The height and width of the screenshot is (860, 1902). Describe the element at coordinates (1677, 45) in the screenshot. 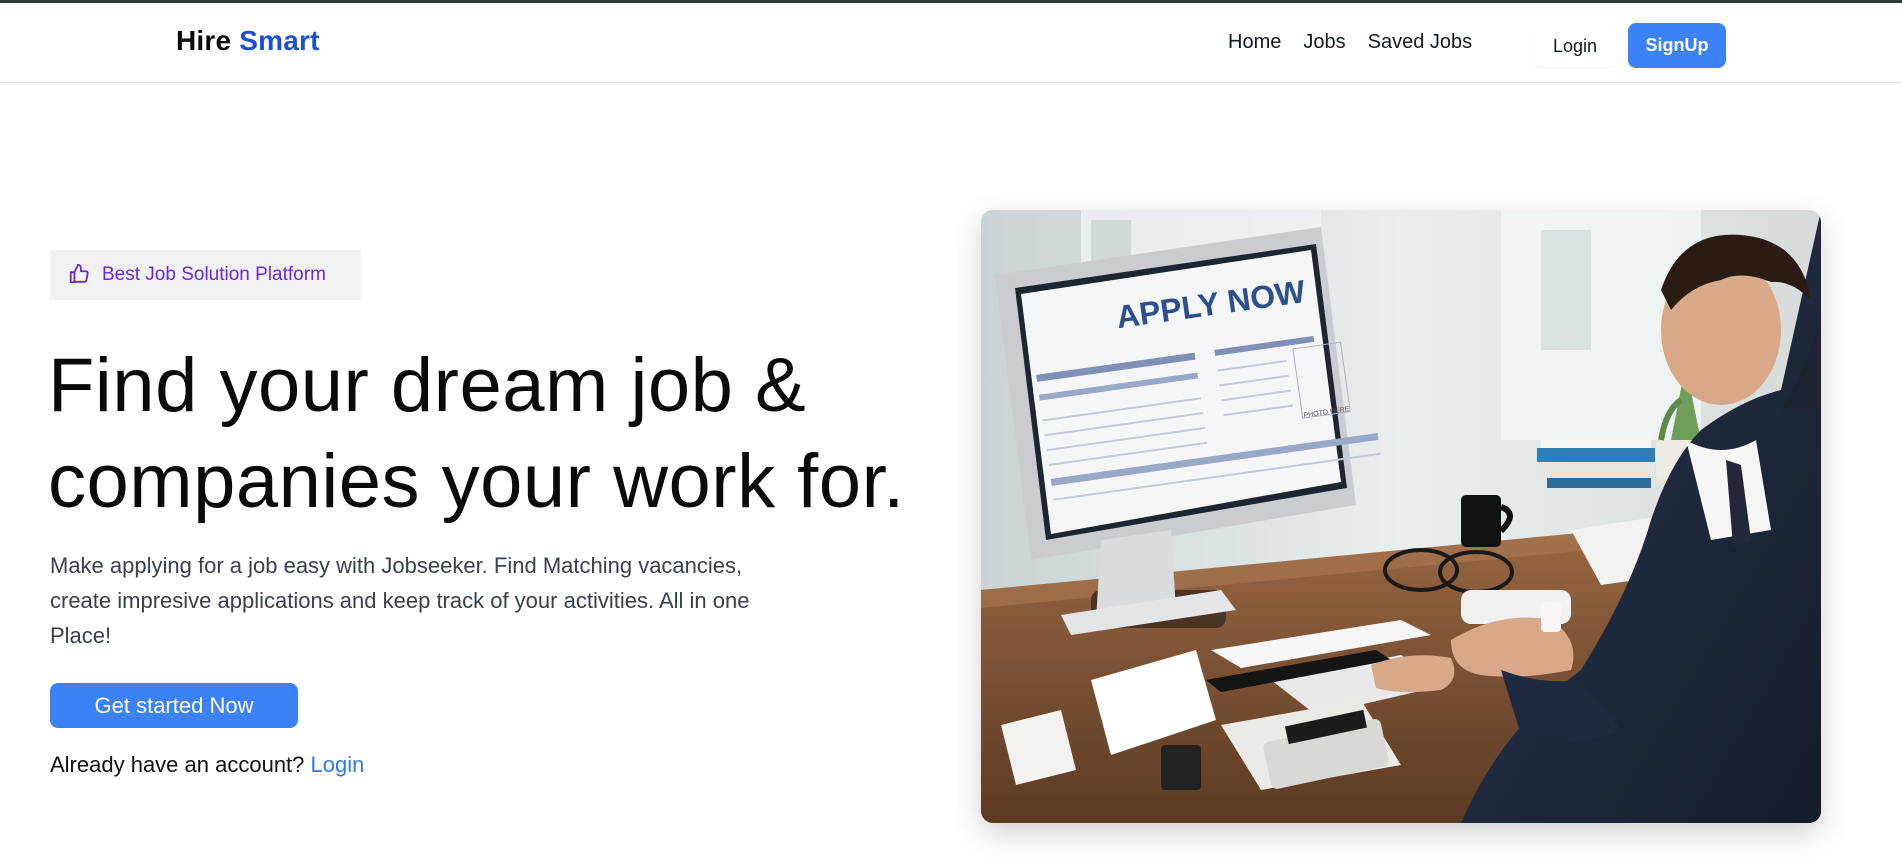

I see `signup-button: SignUp` at that location.